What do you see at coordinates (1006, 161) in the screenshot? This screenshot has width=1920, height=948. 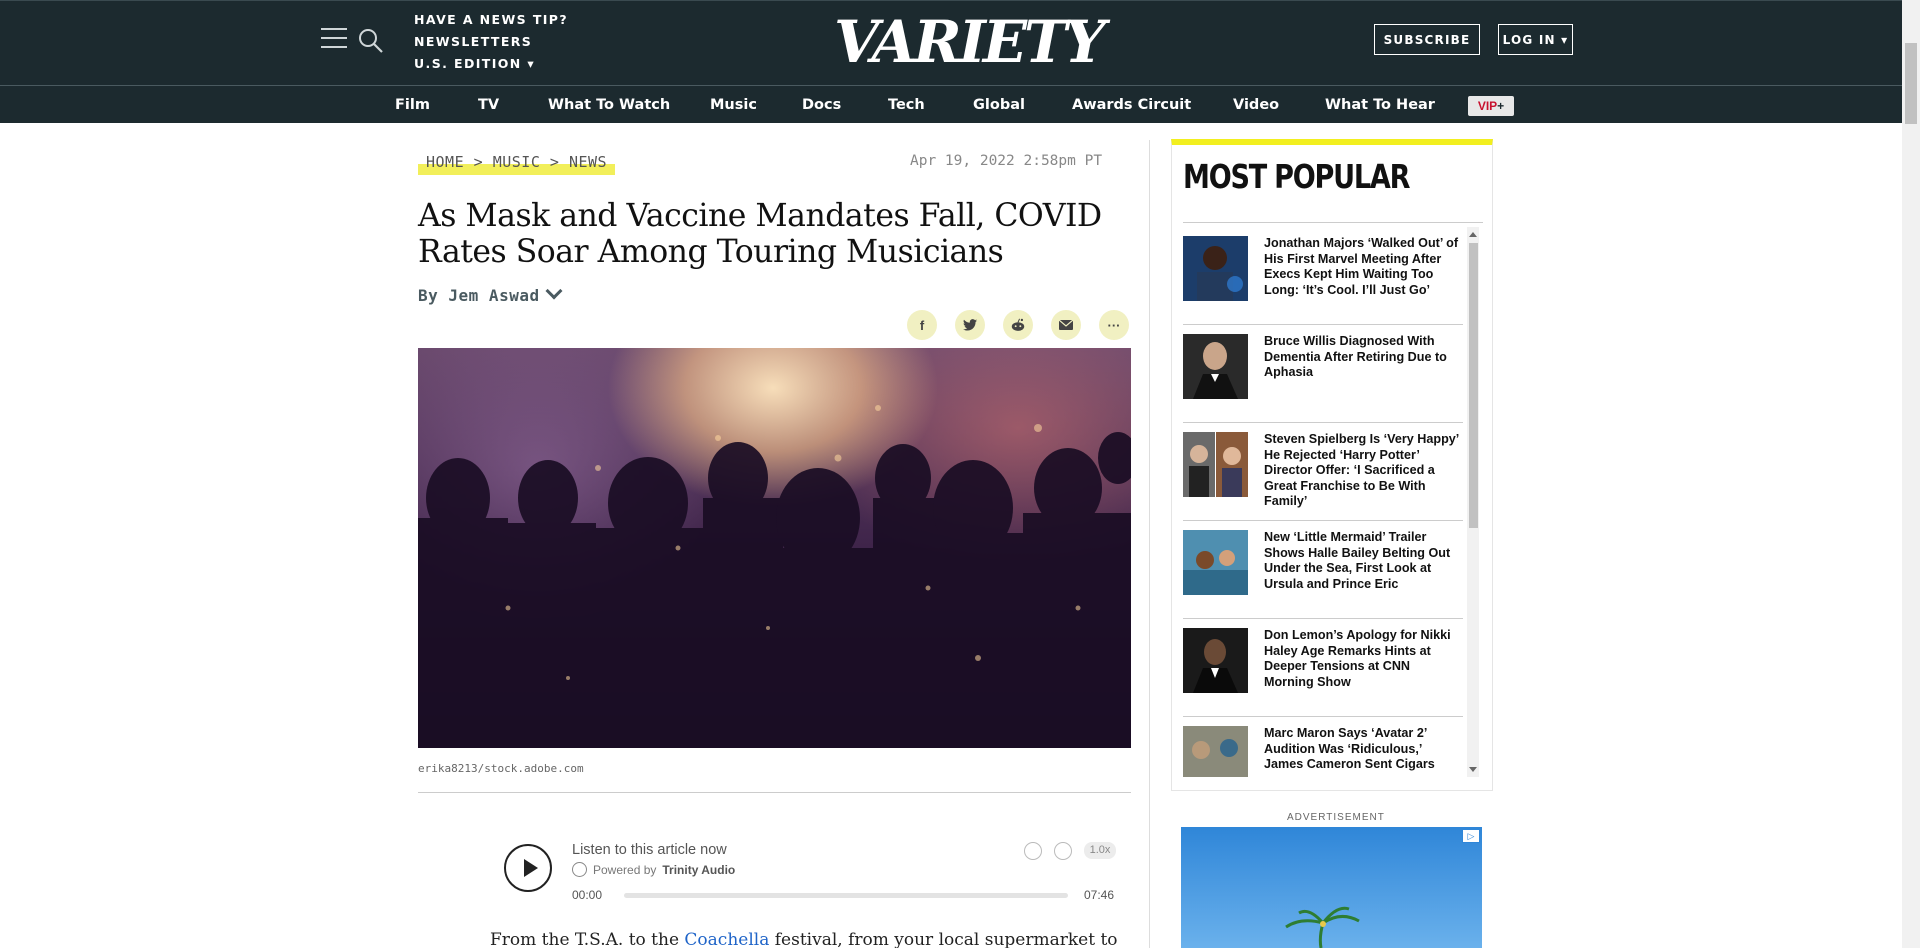 I see `publish-date: Apr 19, 2022 2:58pm PT` at bounding box center [1006, 161].